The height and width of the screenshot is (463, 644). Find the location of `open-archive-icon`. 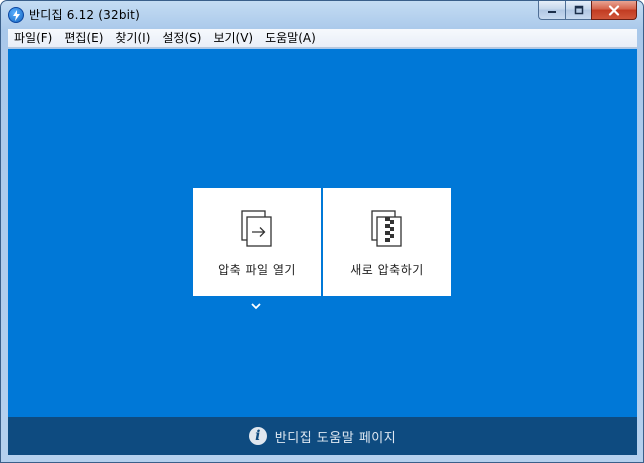

open-archive-icon is located at coordinates (256, 228).